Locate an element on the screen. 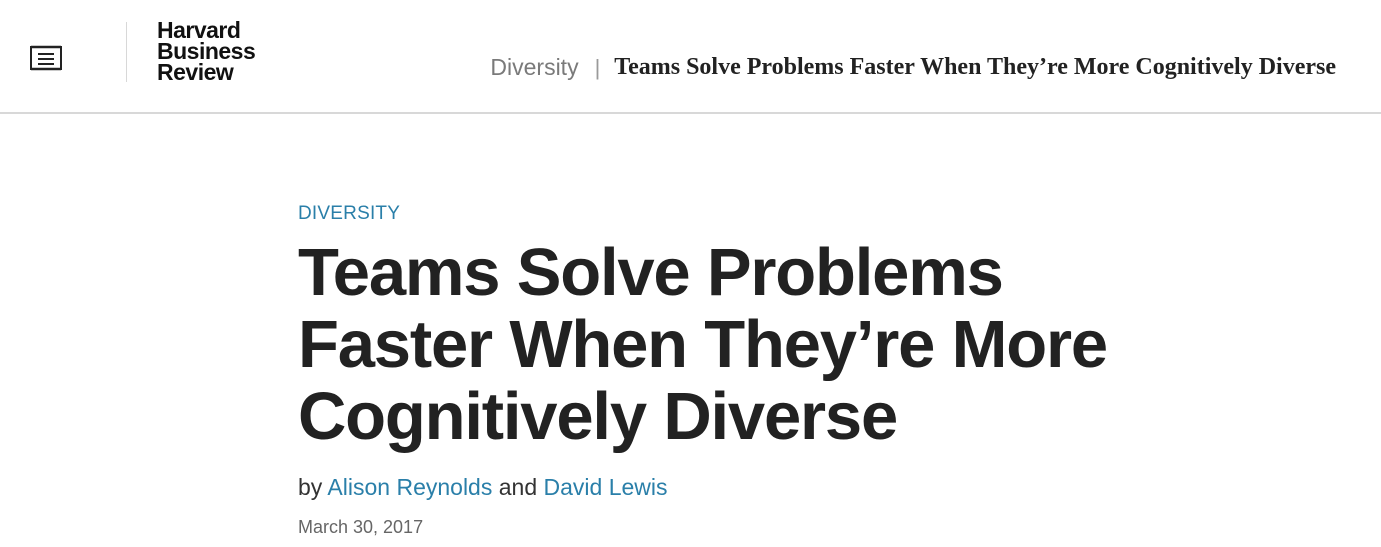 Image resolution: width=1381 pixels, height=547 pixels. menu-list-icon is located at coordinates (46, 58).